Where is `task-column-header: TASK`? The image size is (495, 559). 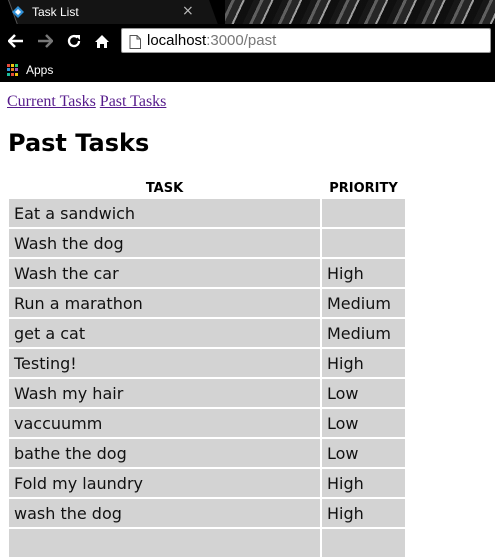
task-column-header: TASK is located at coordinates (164, 188).